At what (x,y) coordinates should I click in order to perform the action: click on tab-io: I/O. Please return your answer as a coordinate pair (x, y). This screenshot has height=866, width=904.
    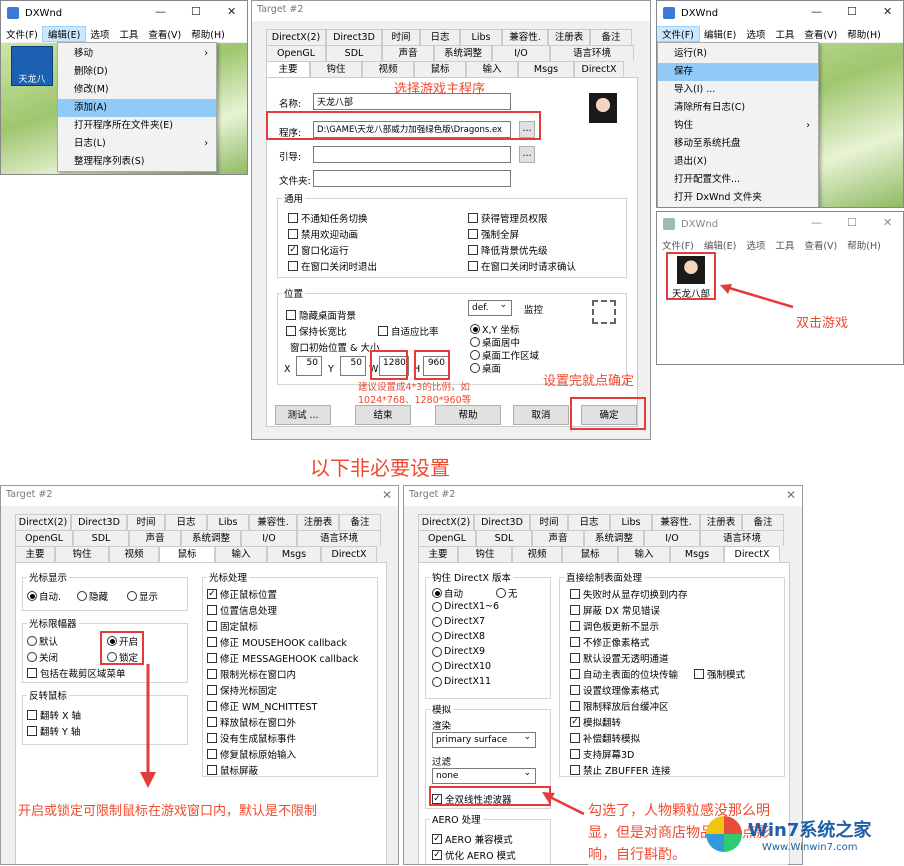
    Looking at the image, I should click on (269, 538).